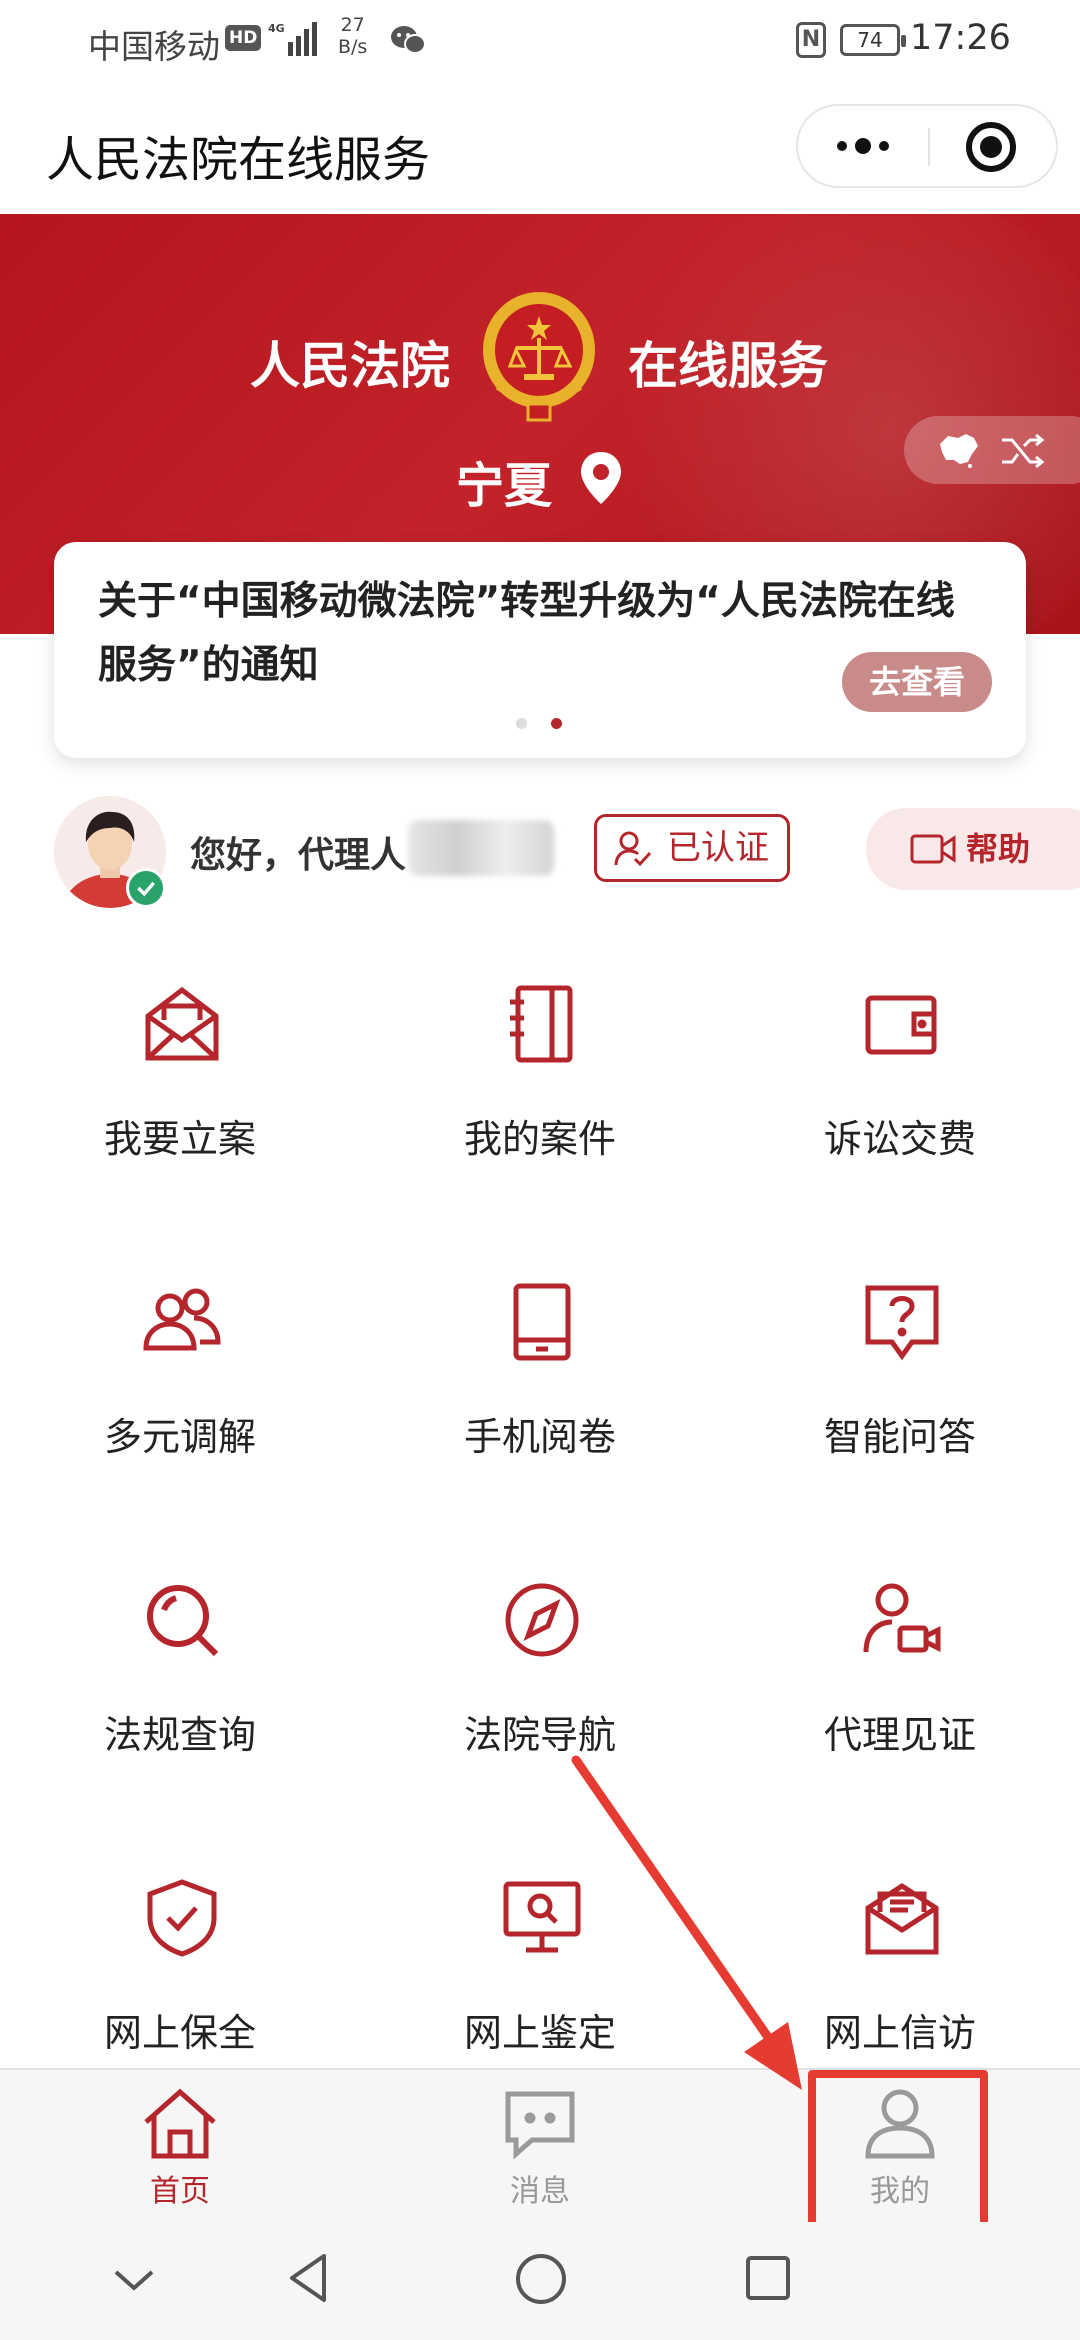 The image size is (1080, 2340). Describe the element at coordinates (542, 1322) in the screenshot. I see `tablet-icon` at that location.